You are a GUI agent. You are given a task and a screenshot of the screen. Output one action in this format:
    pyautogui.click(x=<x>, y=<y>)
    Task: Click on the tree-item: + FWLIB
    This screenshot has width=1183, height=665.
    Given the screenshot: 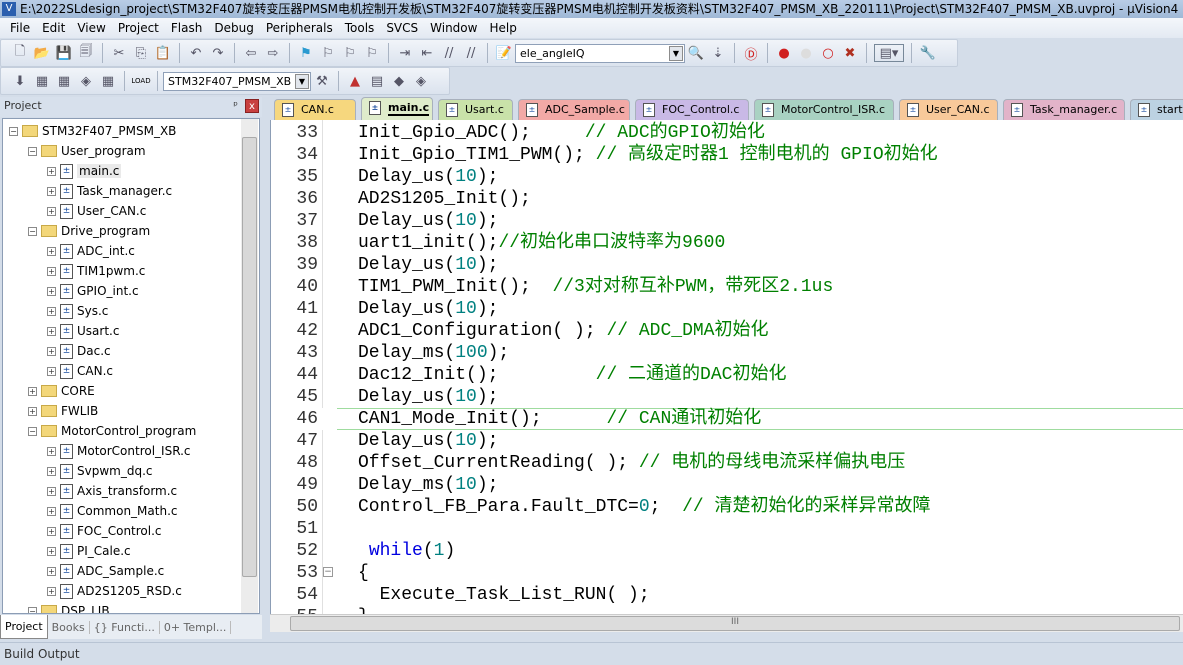 What is the action you would take?
    pyautogui.click(x=63, y=411)
    